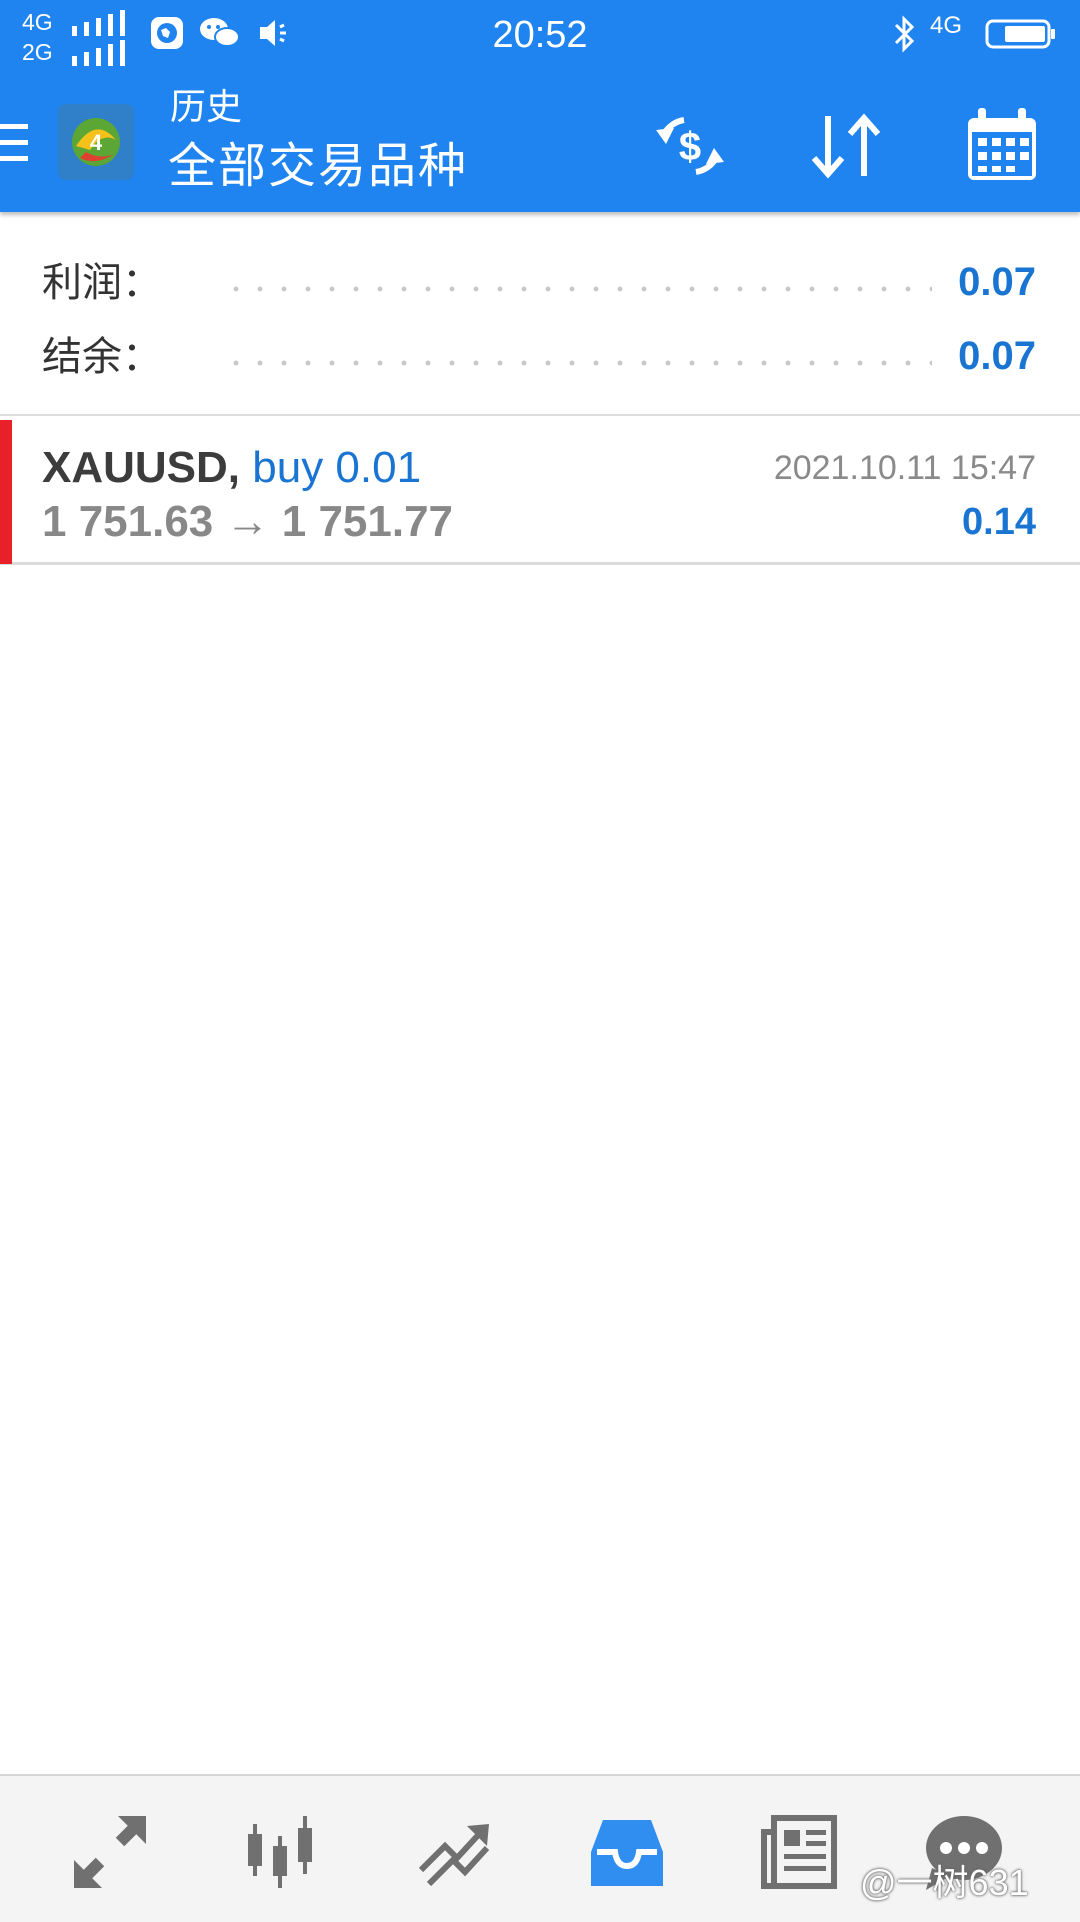 This screenshot has height=1922, width=1080. I want to click on balance-value: 0.07, so click(997, 356).